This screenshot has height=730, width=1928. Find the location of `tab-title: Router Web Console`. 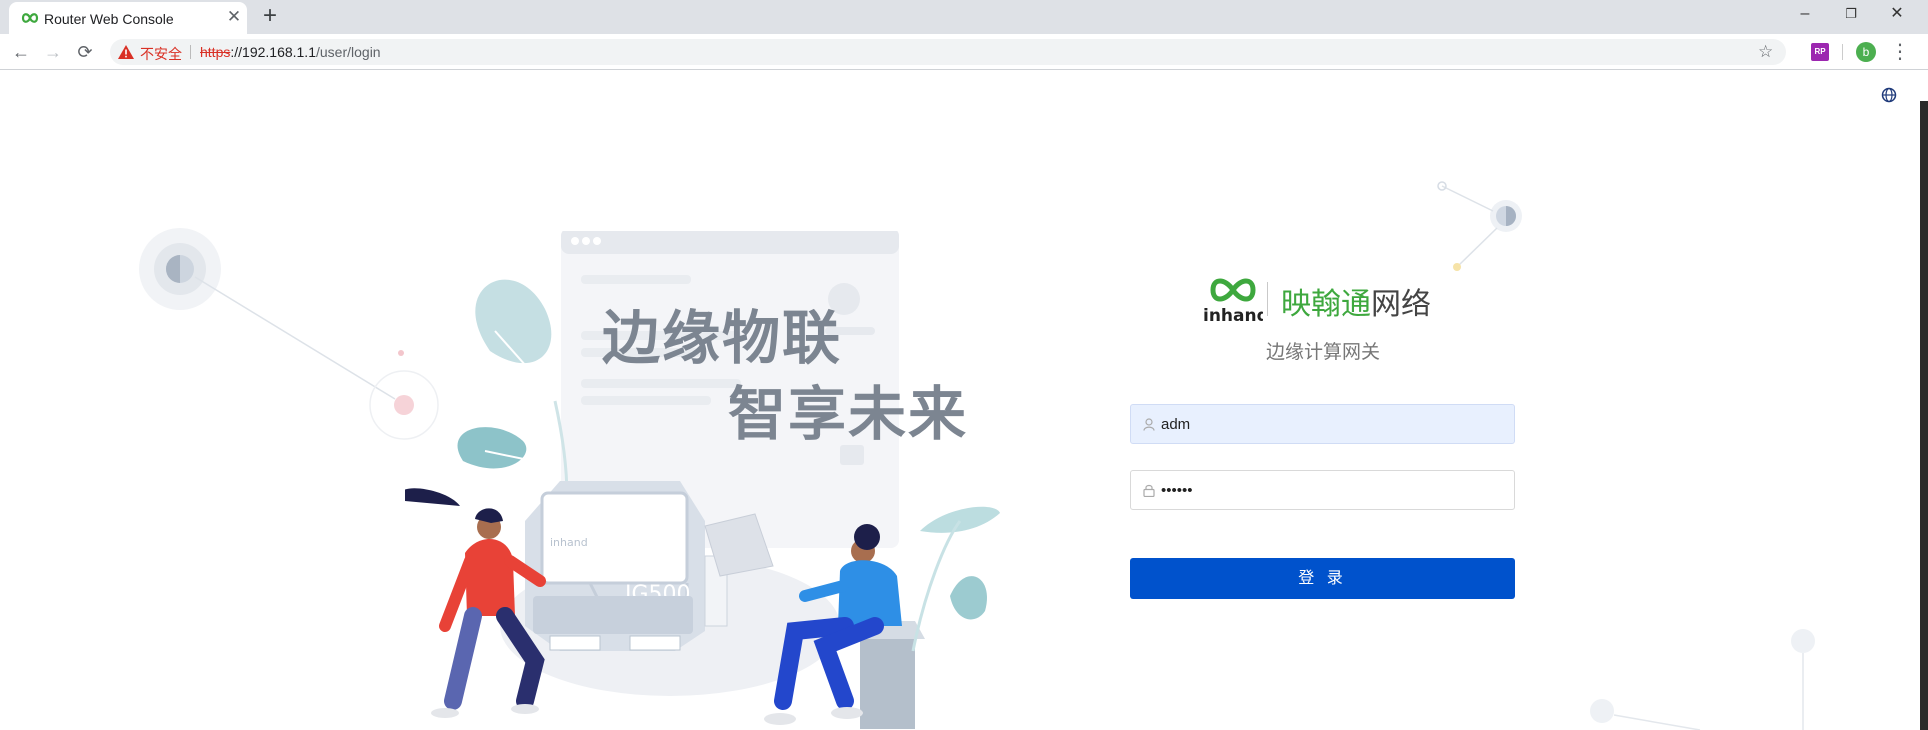

tab-title: Router Web Console is located at coordinates (109, 19).